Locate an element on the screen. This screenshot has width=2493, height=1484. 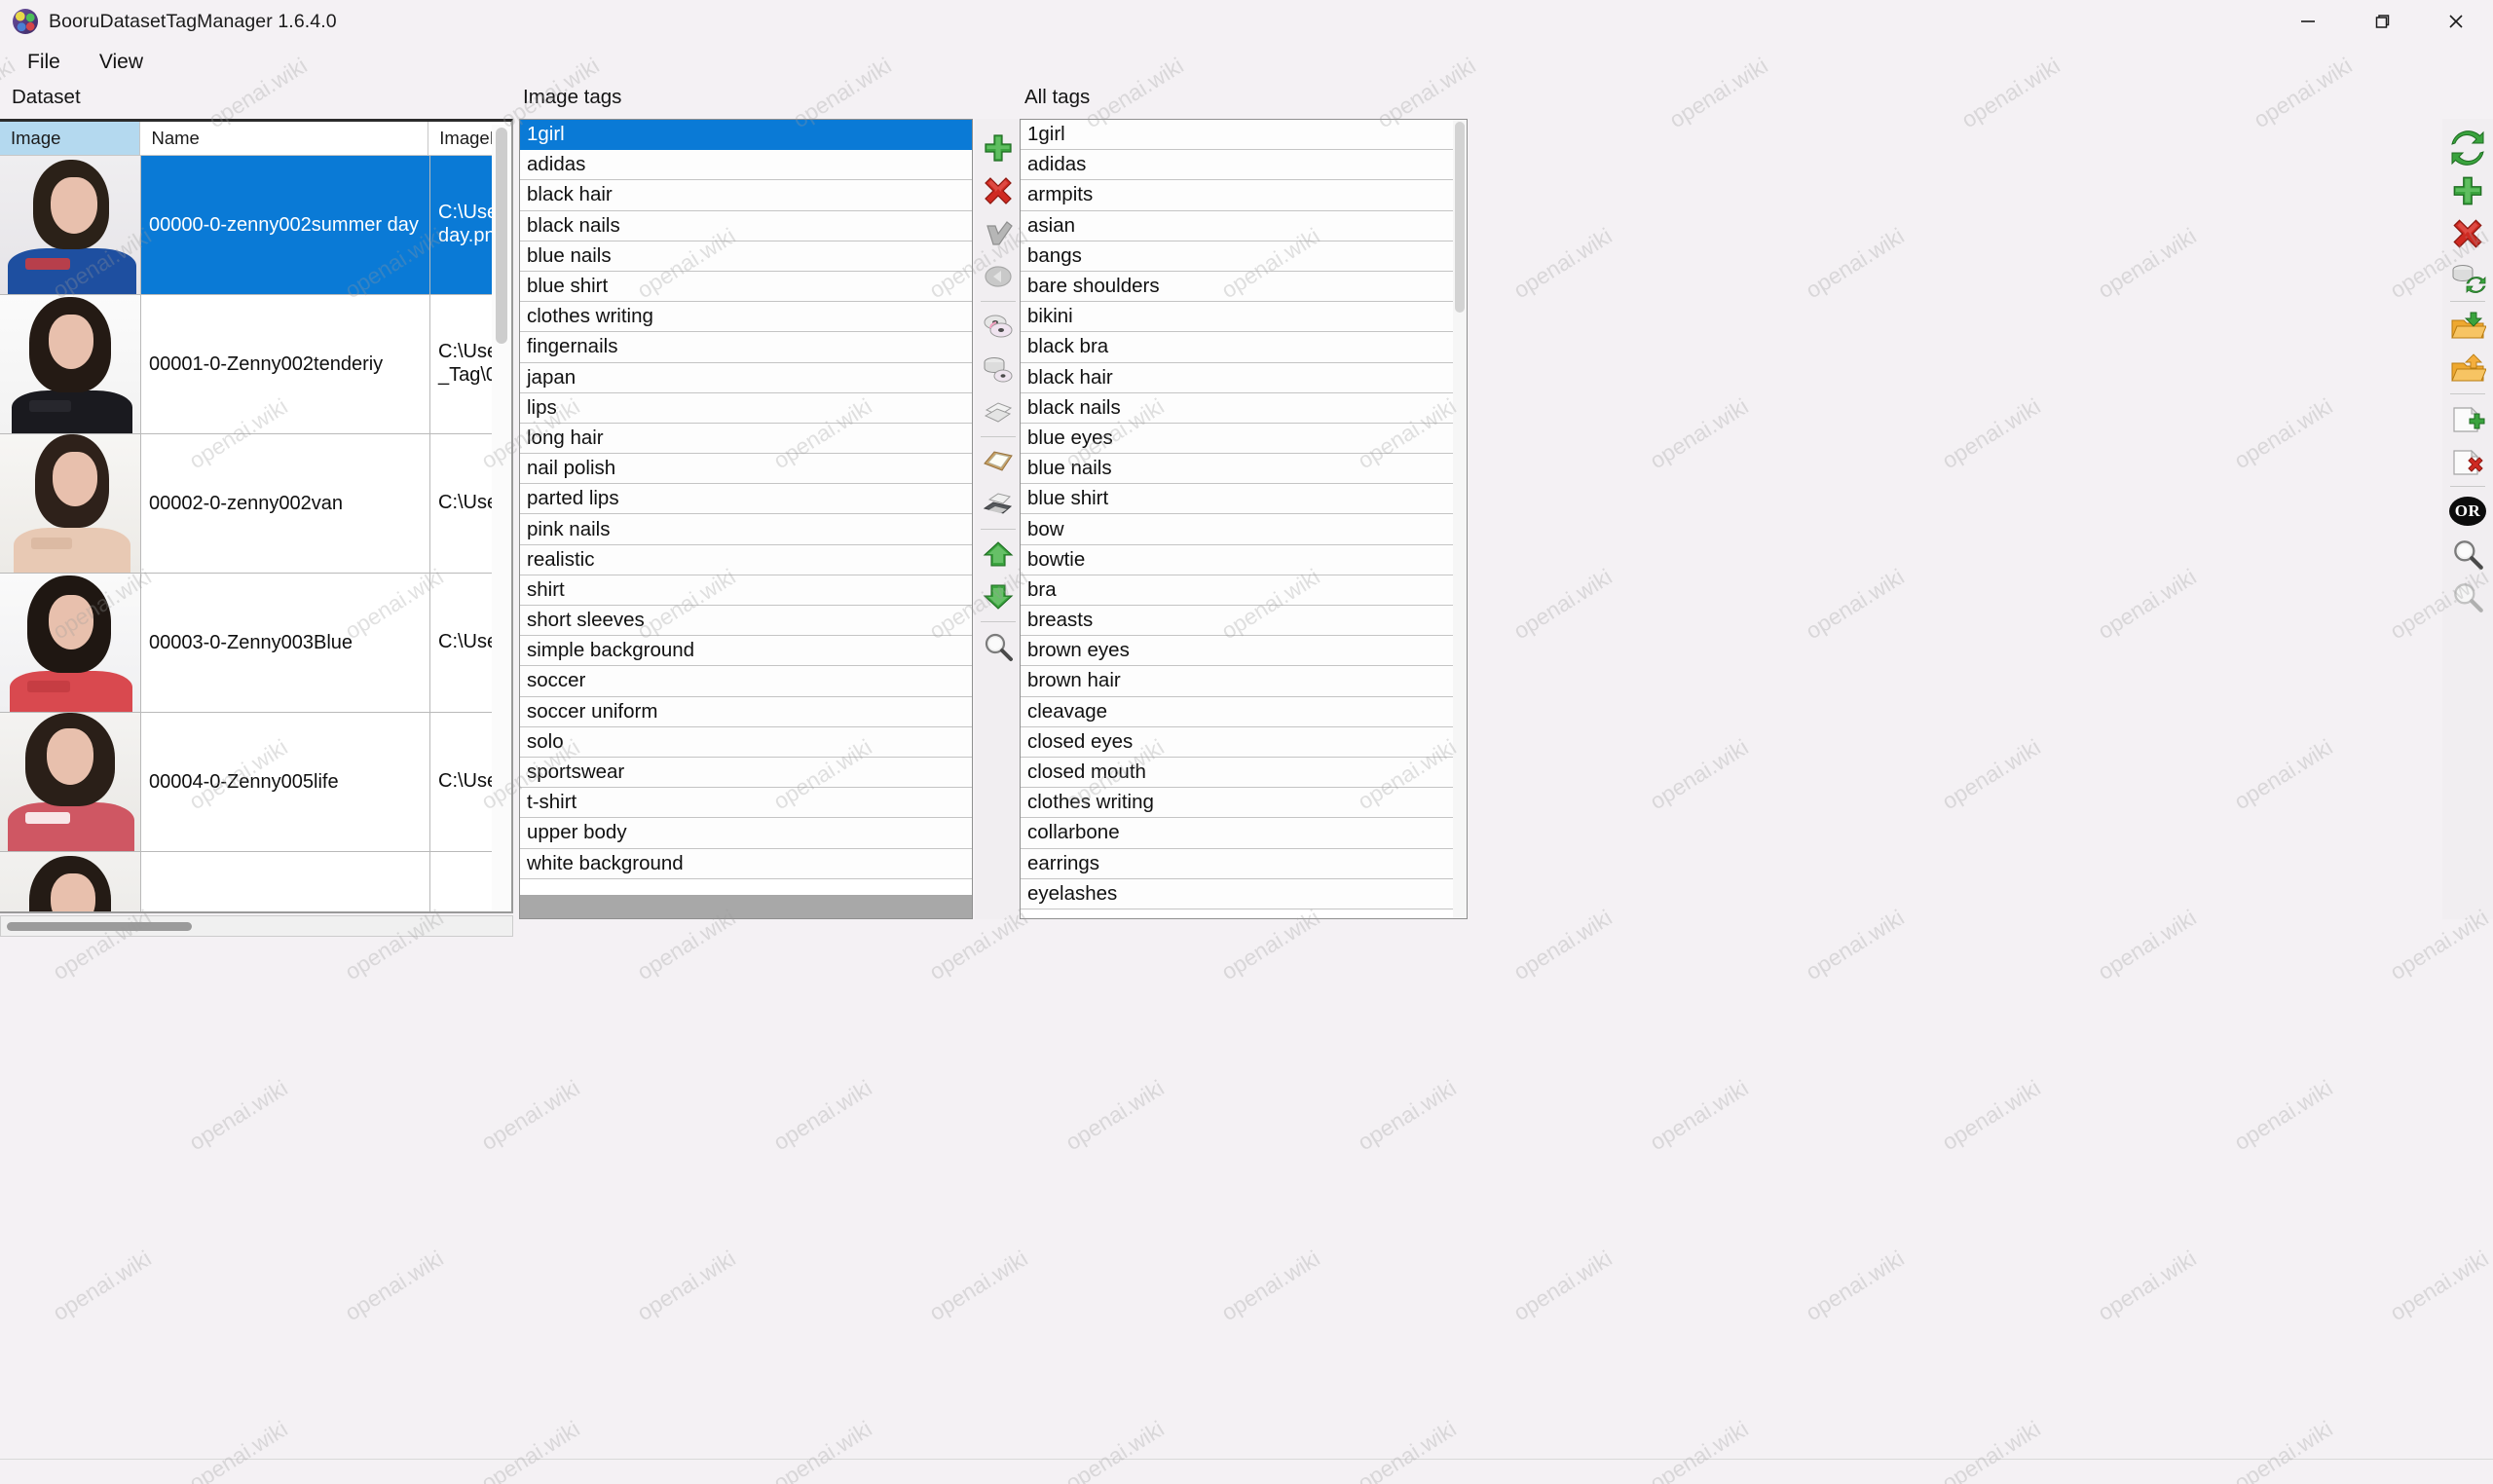
image-tag-item: shirt is located at coordinates (746, 590).